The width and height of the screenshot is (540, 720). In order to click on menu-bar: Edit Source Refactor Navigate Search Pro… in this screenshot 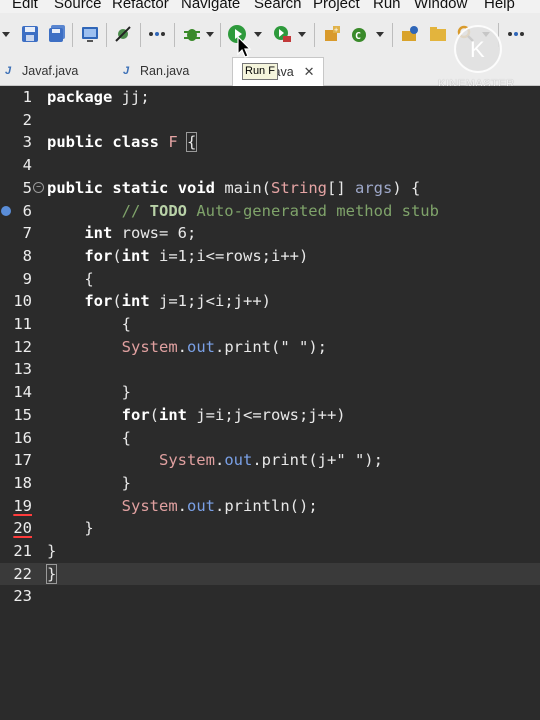, I will do `click(270, 6)`.